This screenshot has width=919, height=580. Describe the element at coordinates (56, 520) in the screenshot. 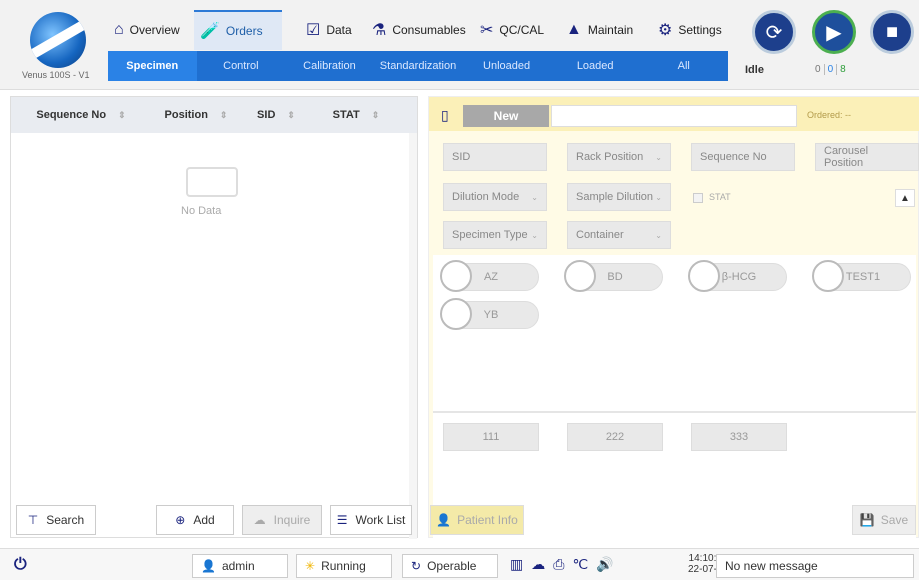

I see `search-button: ⊤ Search` at that location.